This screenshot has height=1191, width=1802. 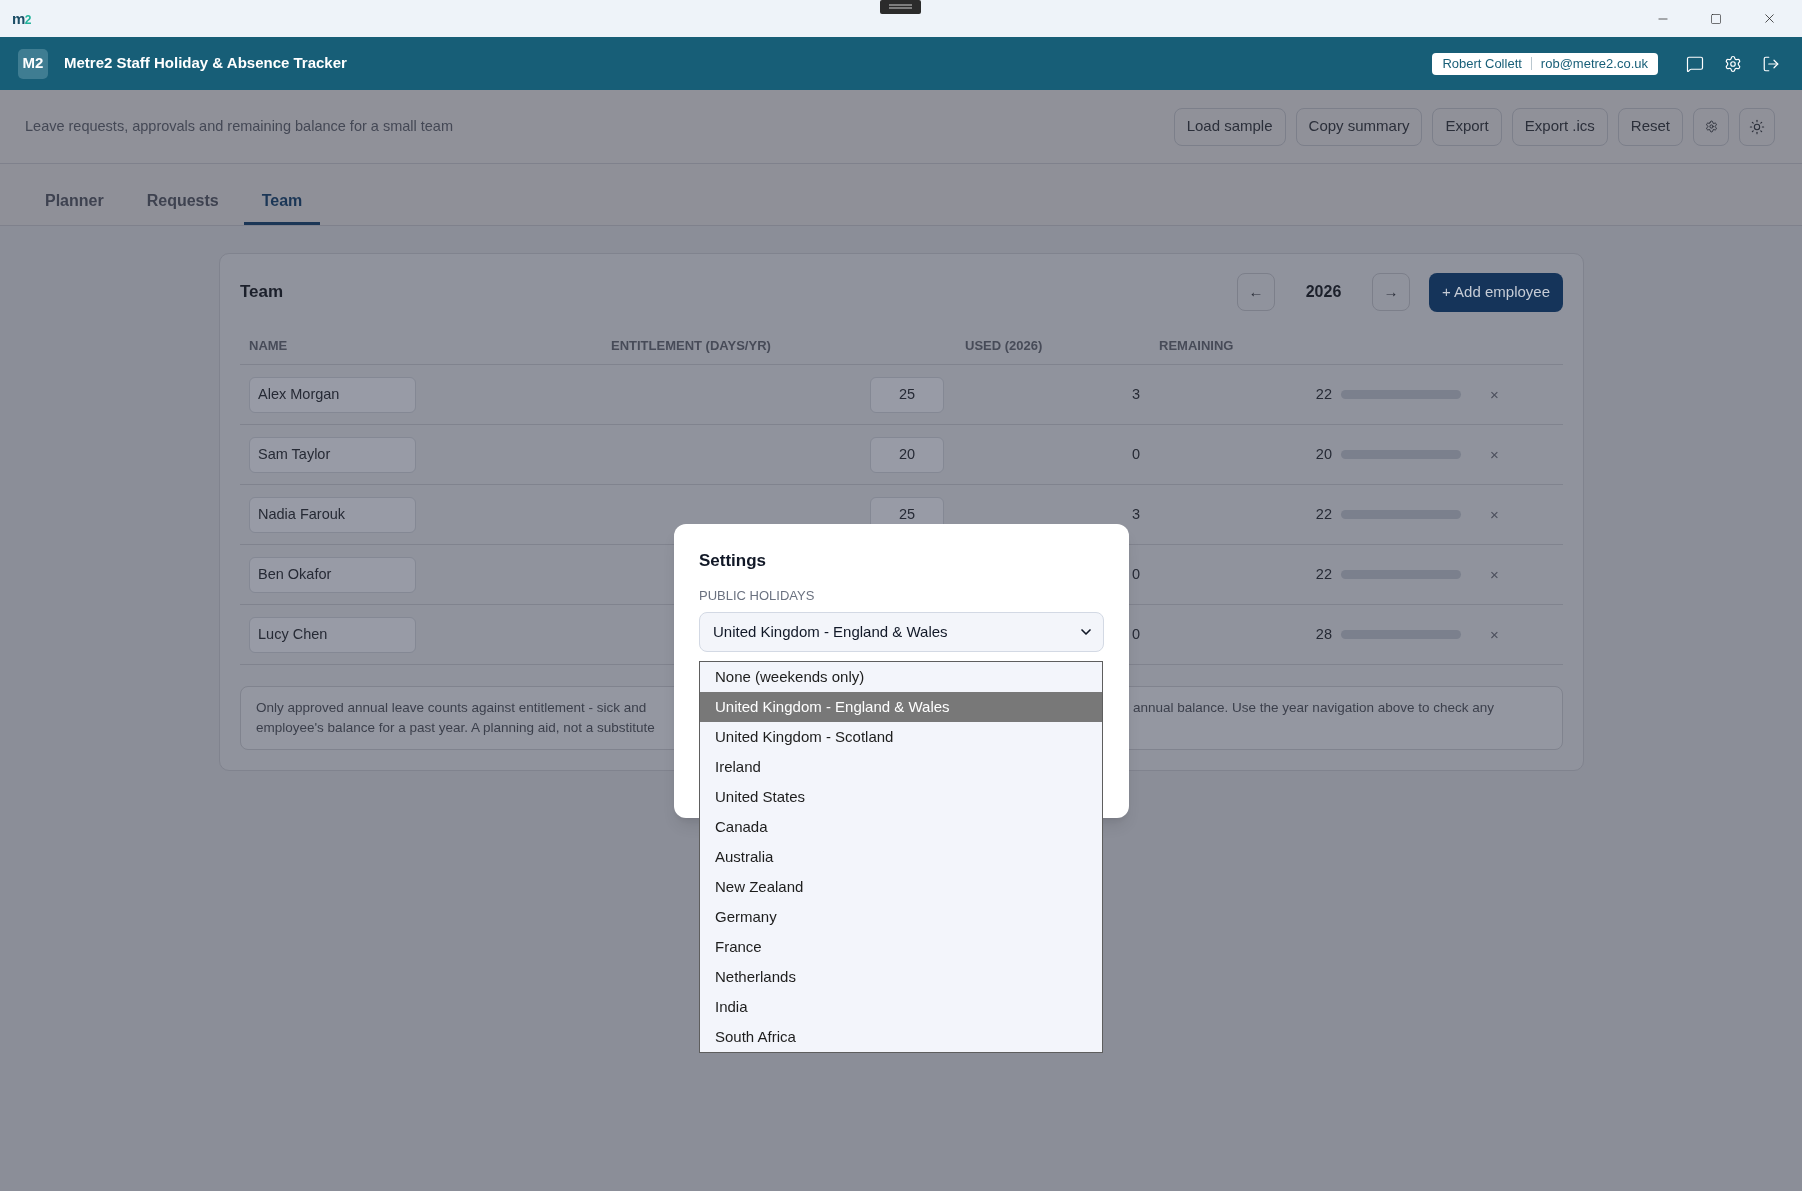 I want to click on field-label: PUBLIC HOLIDAYS, so click(x=757, y=596).